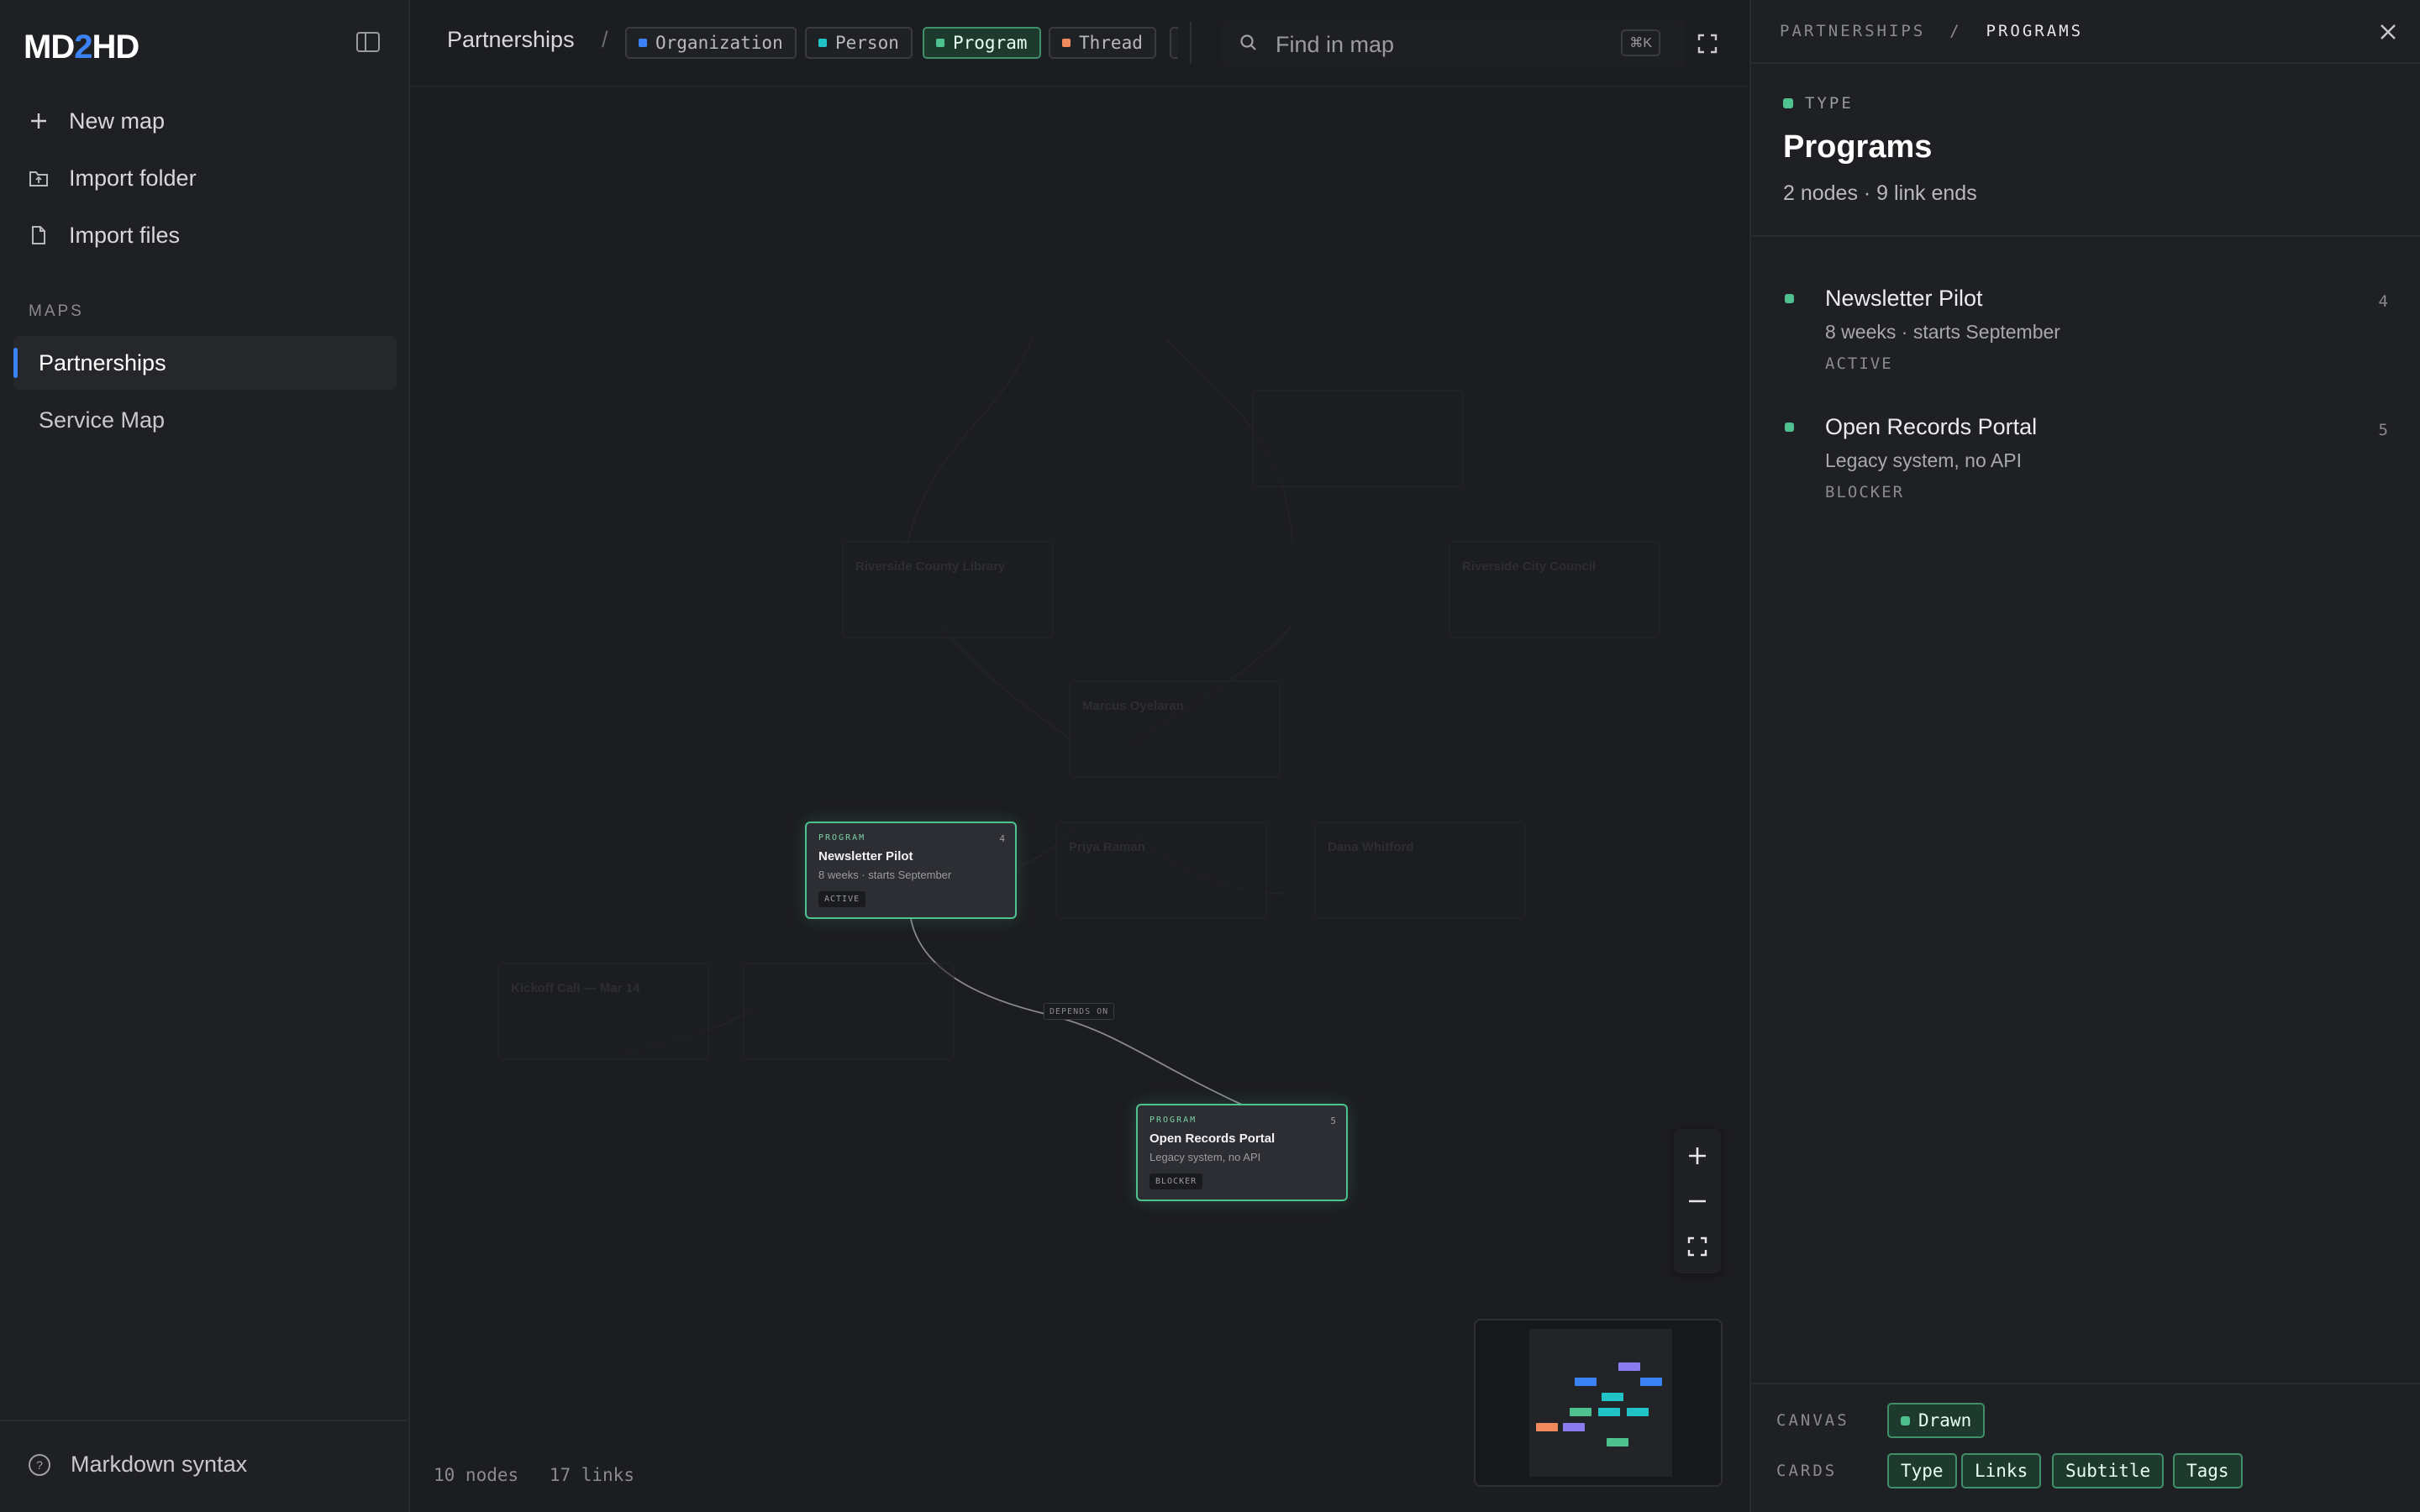 The height and width of the screenshot is (1512, 2420). Describe the element at coordinates (931, 566) in the screenshot. I see `dimmed-node-title: Riverside County Library` at that location.